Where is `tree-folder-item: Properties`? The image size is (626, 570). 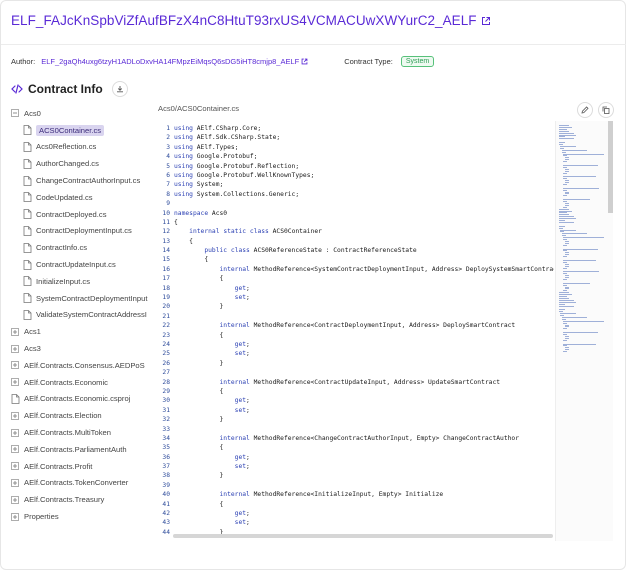 tree-folder-item: Properties is located at coordinates (84, 516).